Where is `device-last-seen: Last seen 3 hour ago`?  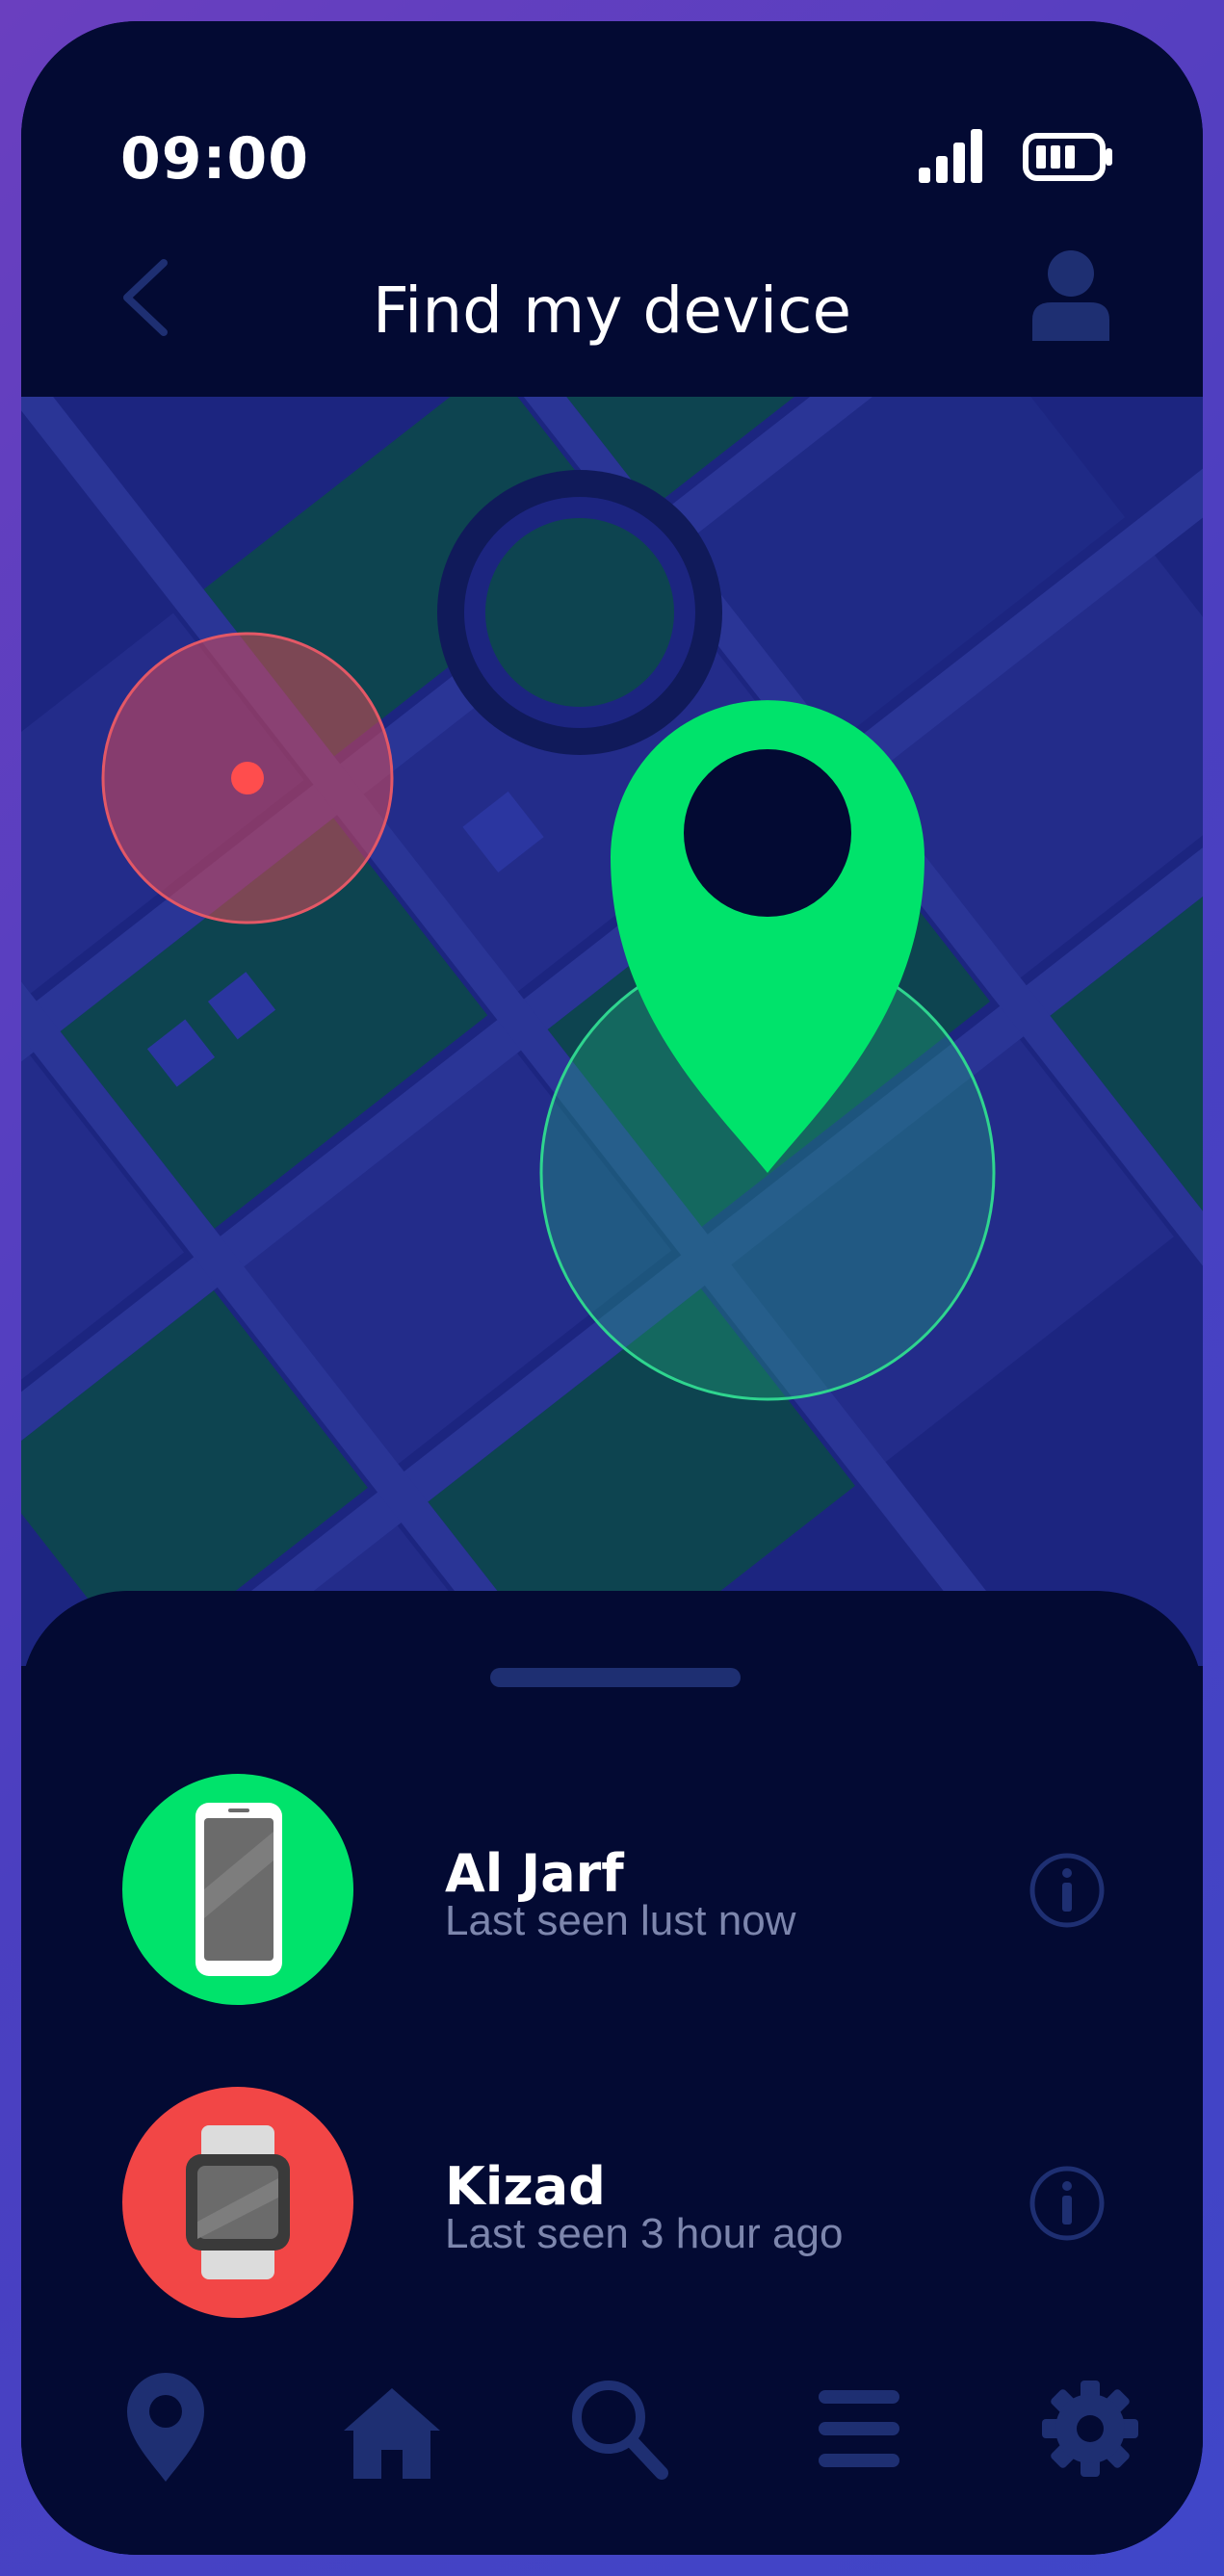
device-last-seen: Last seen 3 hour ago is located at coordinates (645, 2233).